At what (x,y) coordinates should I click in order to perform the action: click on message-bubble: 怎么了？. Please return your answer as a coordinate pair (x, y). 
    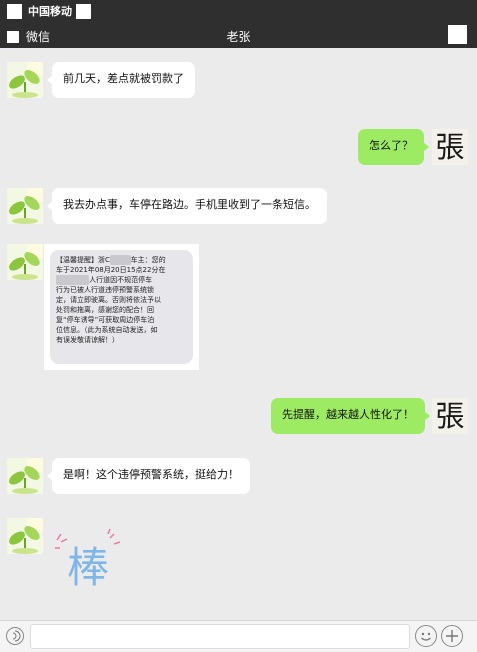
    Looking at the image, I should click on (393, 147).